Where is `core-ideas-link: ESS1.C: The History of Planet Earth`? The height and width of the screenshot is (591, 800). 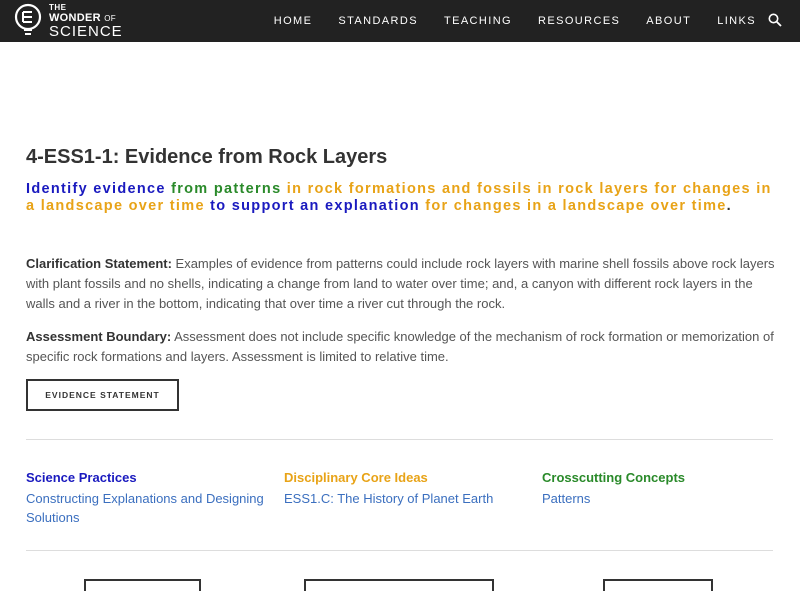 core-ideas-link: ESS1.C: The History of Planet Earth is located at coordinates (404, 498).